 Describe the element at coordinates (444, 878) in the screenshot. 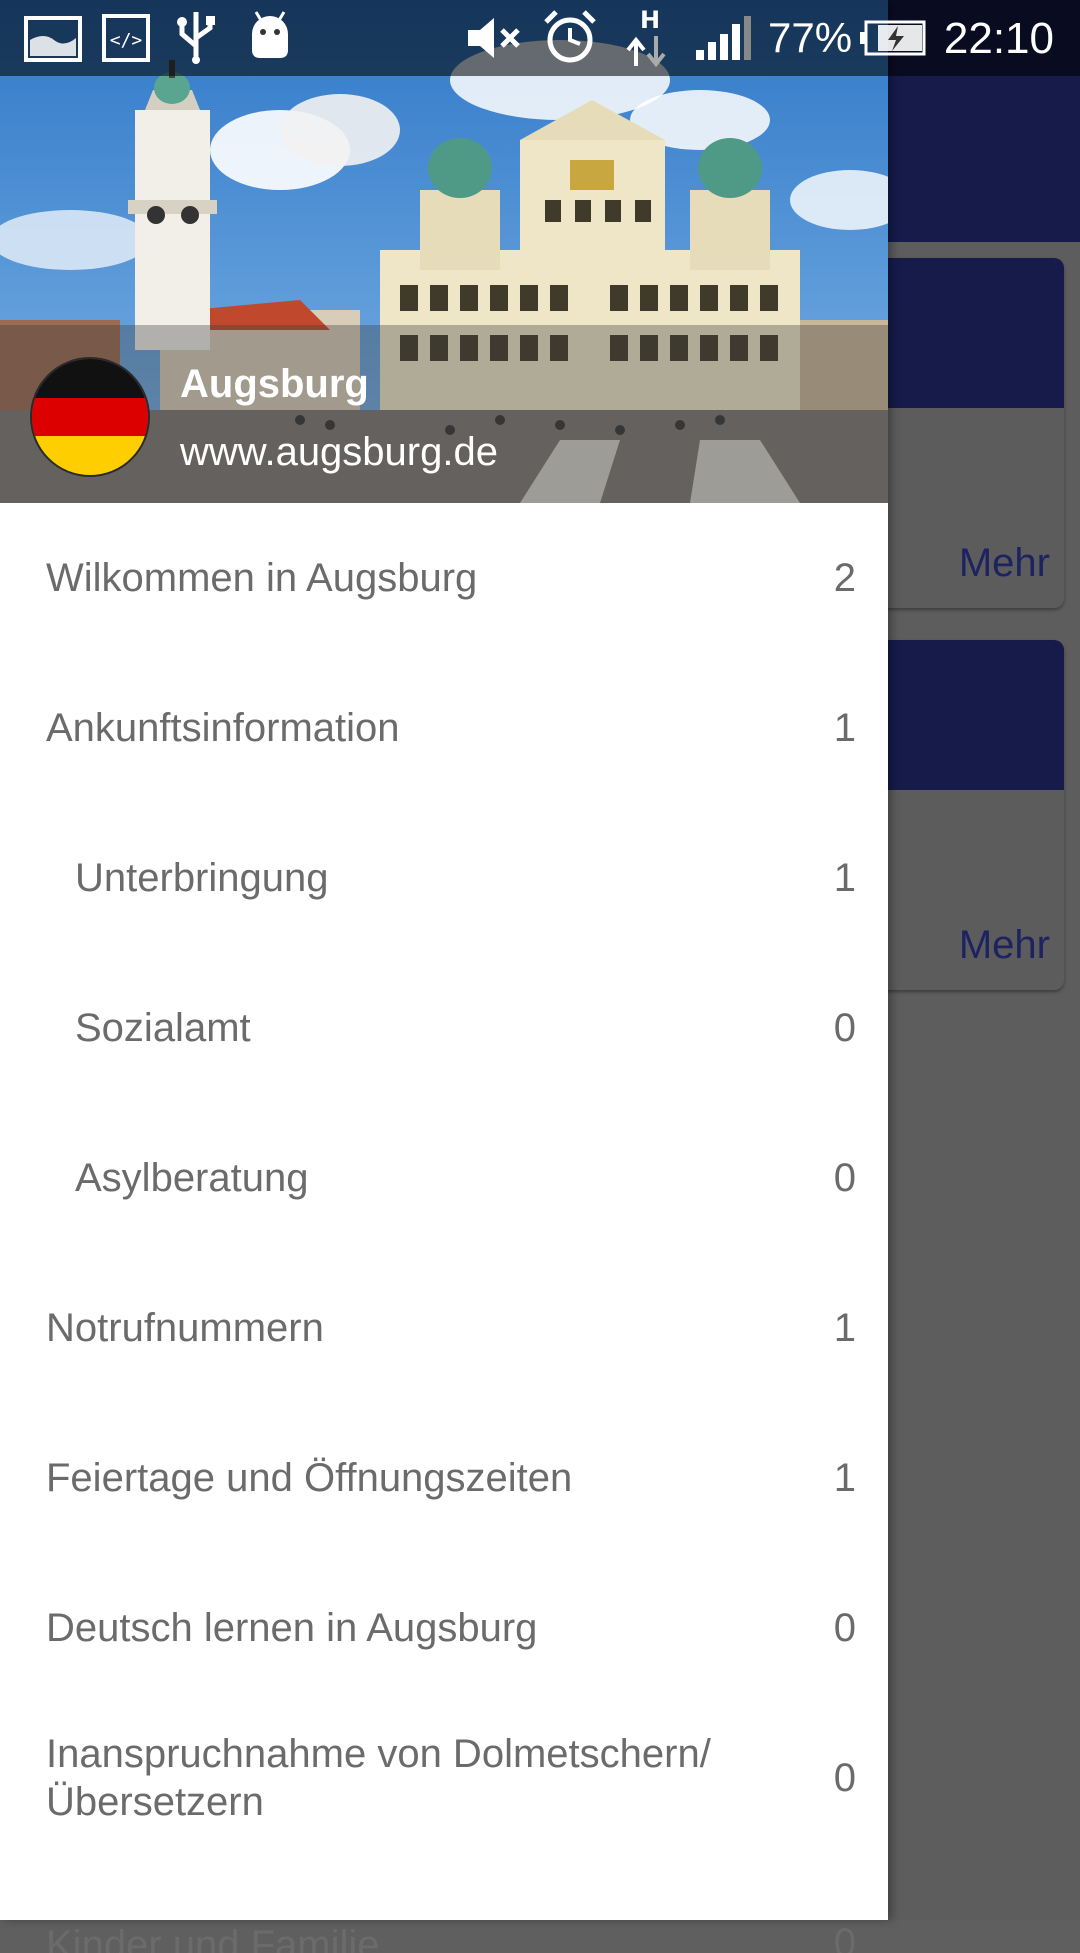

I see `menu-item-unterbringung: Unterbringung 1` at that location.